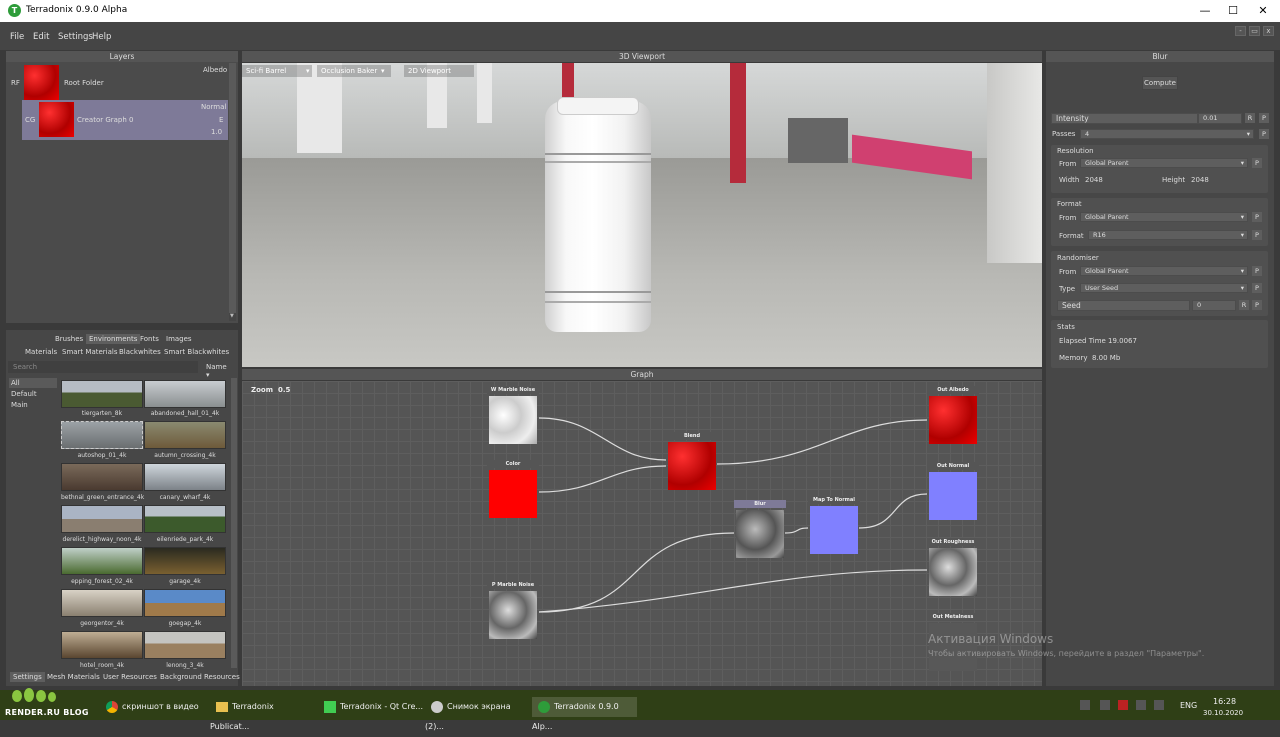 Image resolution: width=1280 pixels, height=737 pixels. What do you see at coordinates (991, 639) in the screenshot?
I see `activation-watermark-title: Активация Windows` at bounding box center [991, 639].